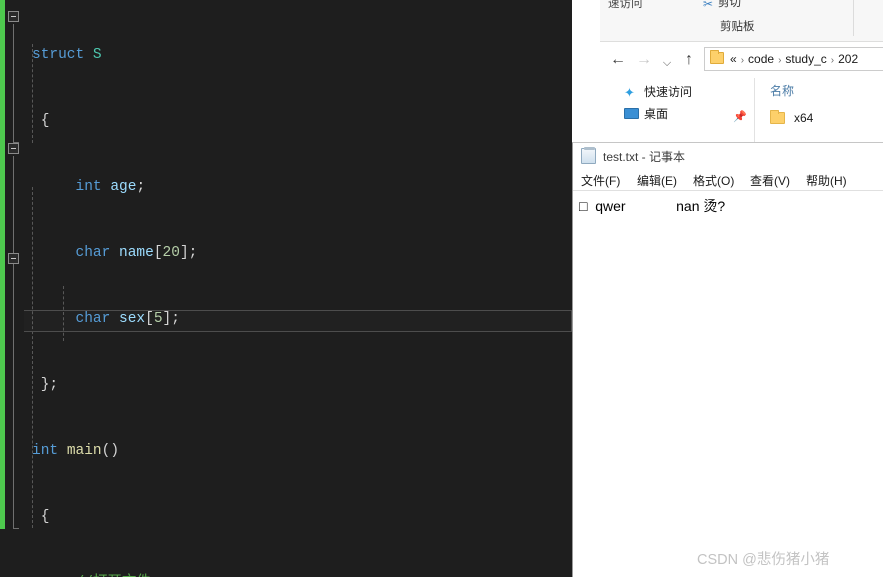 This screenshot has width=883, height=577. What do you see at coordinates (13, 16) in the screenshot?
I see `fold-toggle-struct` at bounding box center [13, 16].